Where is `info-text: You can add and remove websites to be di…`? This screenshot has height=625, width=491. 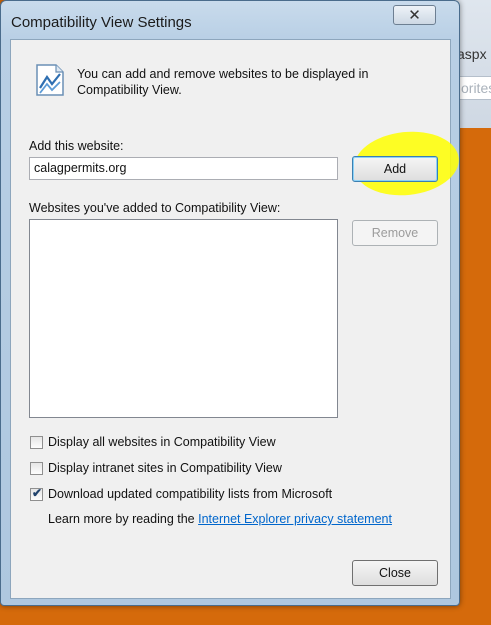
info-text: You can add and remove websites to be di… is located at coordinates (223, 82).